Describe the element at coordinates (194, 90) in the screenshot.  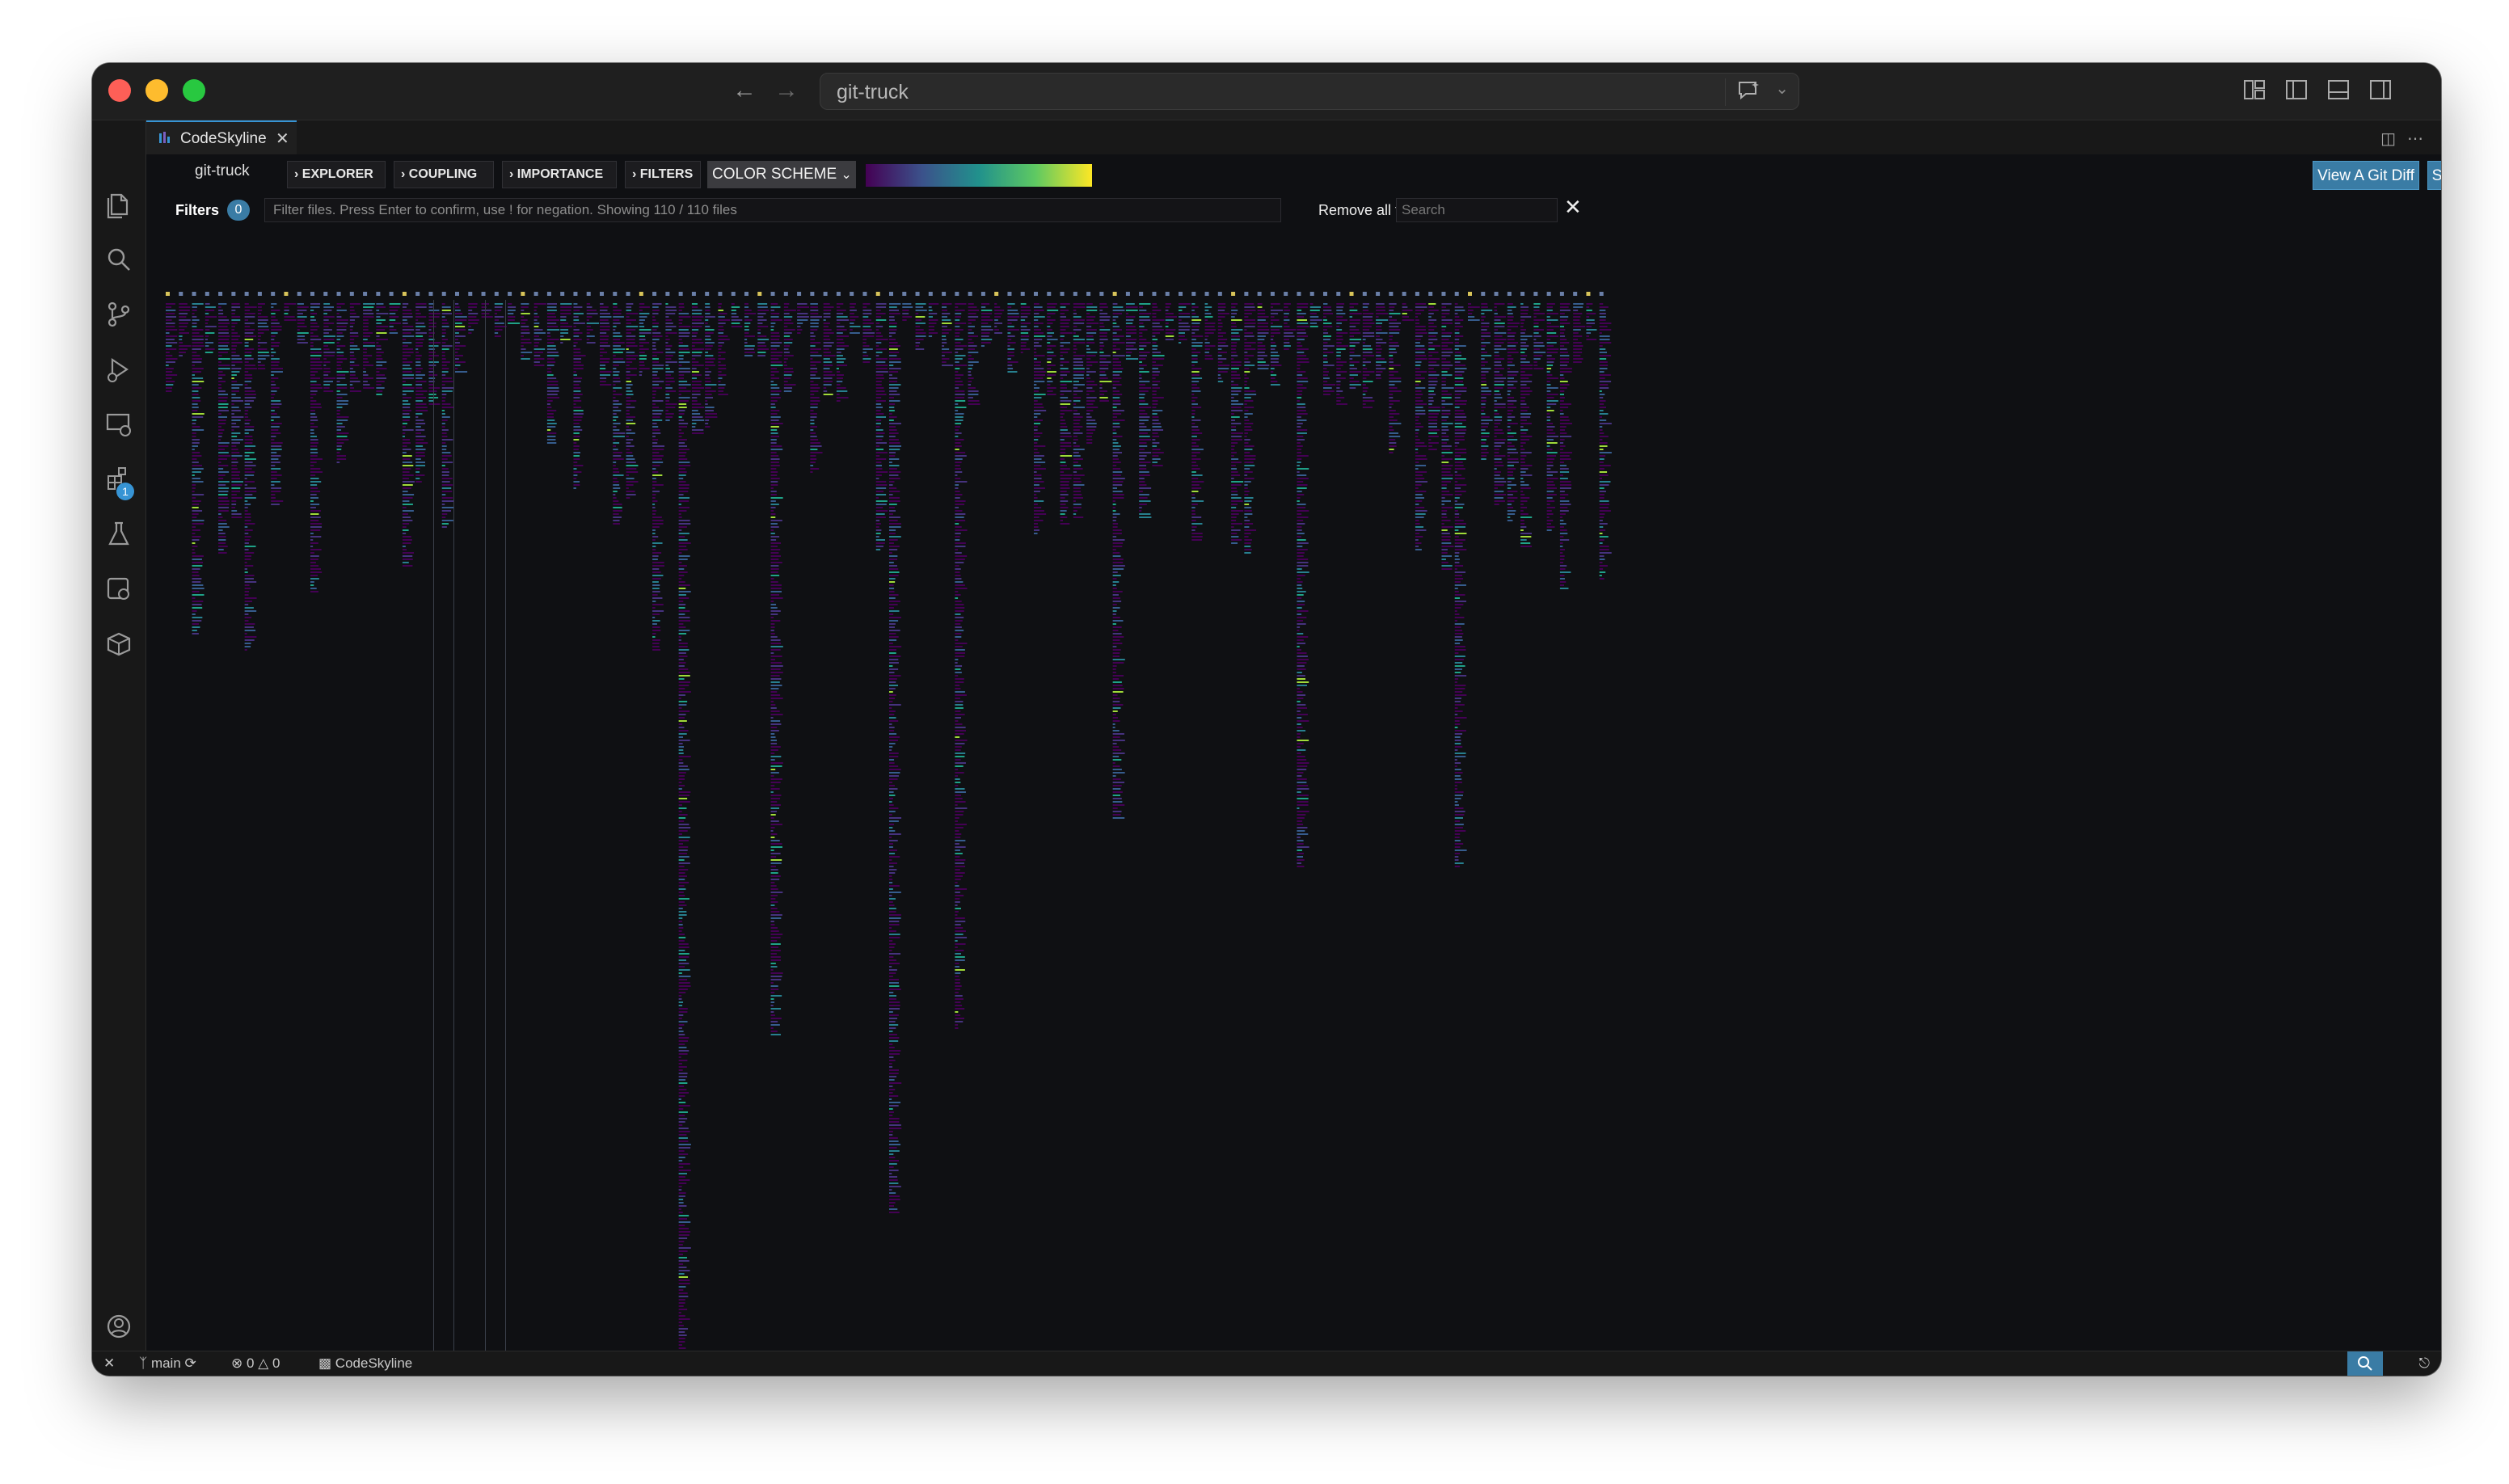
I see `zoom-window-button` at that location.